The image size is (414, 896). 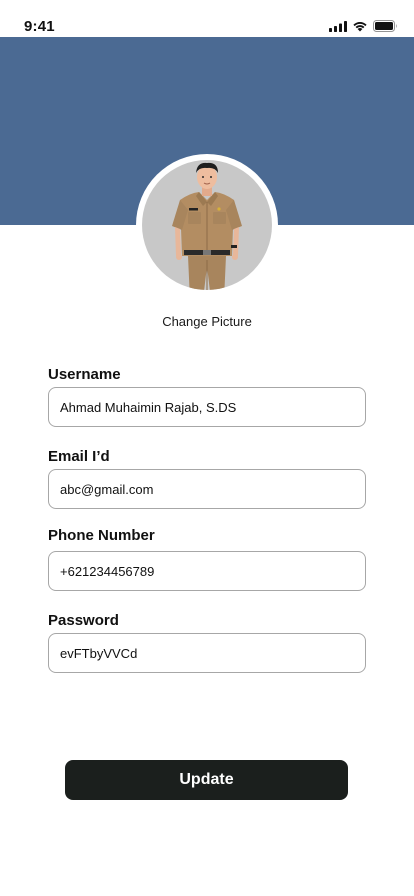 What do you see at coordinates (207, 571) in the screenshot?
I see `phone-number-field` at bounding box center [207, 571].